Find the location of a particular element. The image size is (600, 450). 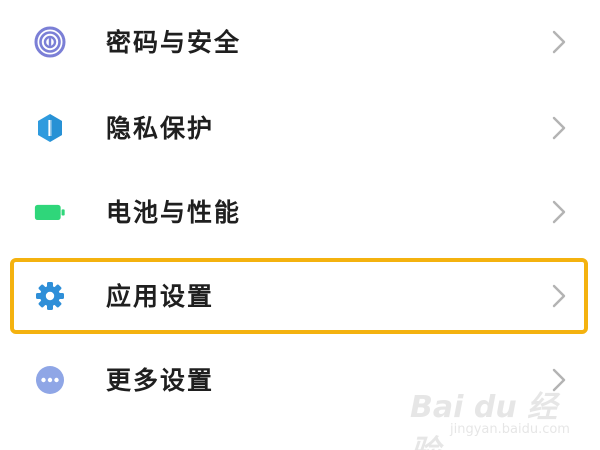

settings-item-label: 隐私保护 is located at coordinates (160, 128).